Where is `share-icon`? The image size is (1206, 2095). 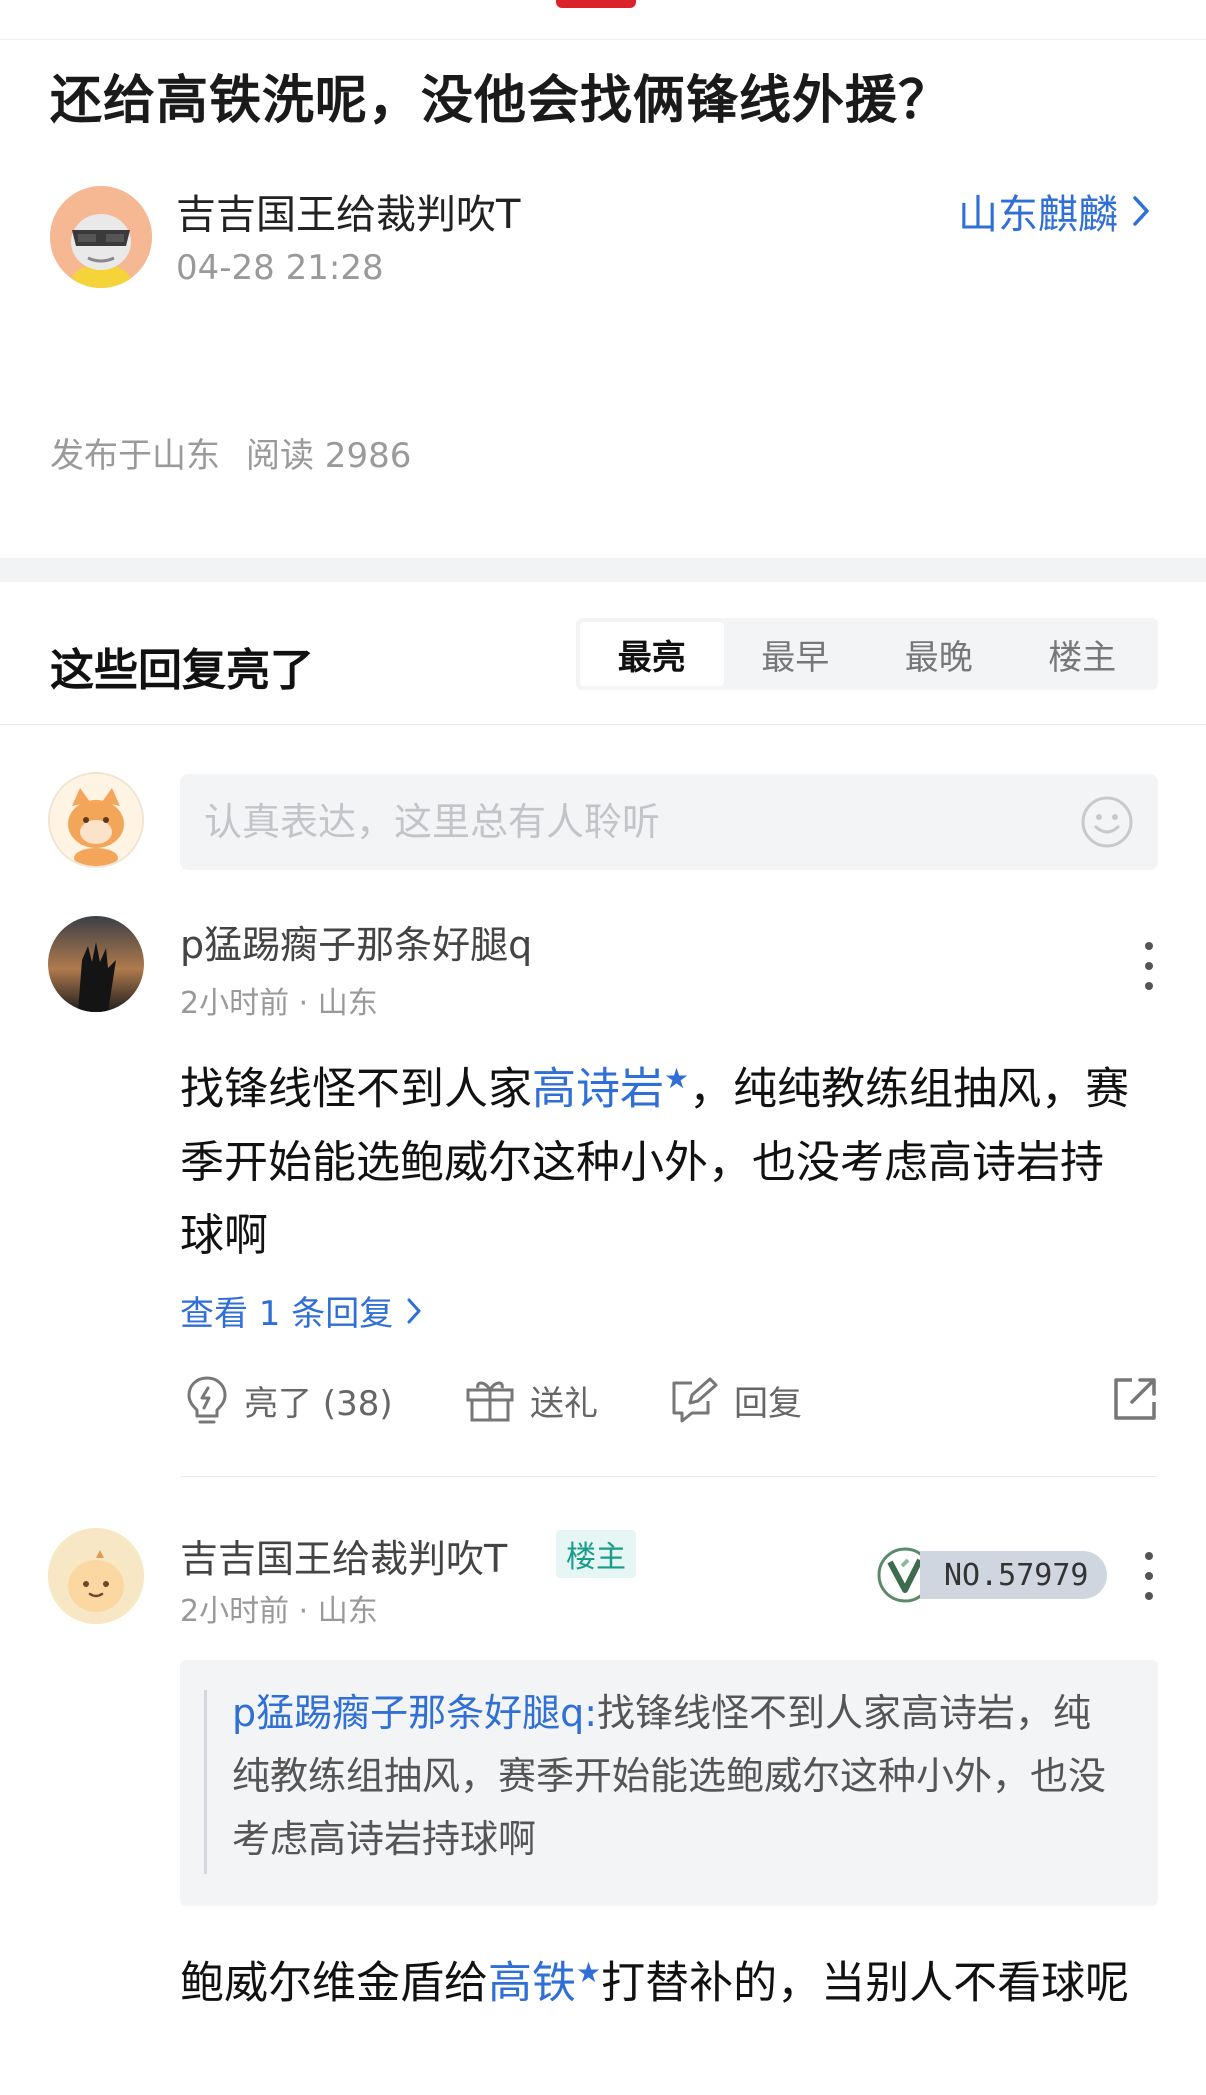
share-icon is located at coordinates (1135, 1399).